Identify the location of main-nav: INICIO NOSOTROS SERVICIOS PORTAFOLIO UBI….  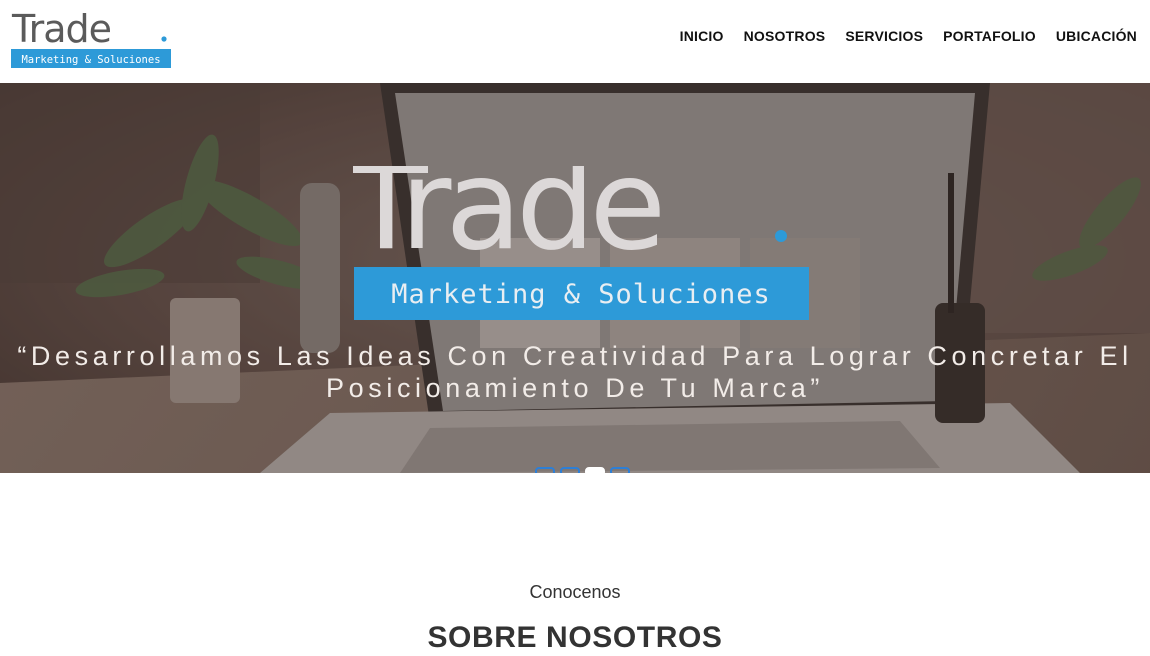
(908, 36).